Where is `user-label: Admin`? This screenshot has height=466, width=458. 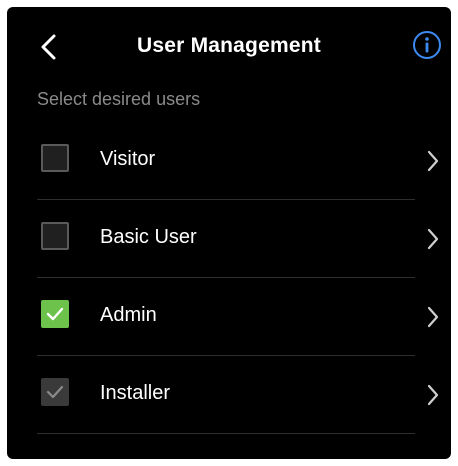
user-label: Admin is located at coordinates (128, 315).